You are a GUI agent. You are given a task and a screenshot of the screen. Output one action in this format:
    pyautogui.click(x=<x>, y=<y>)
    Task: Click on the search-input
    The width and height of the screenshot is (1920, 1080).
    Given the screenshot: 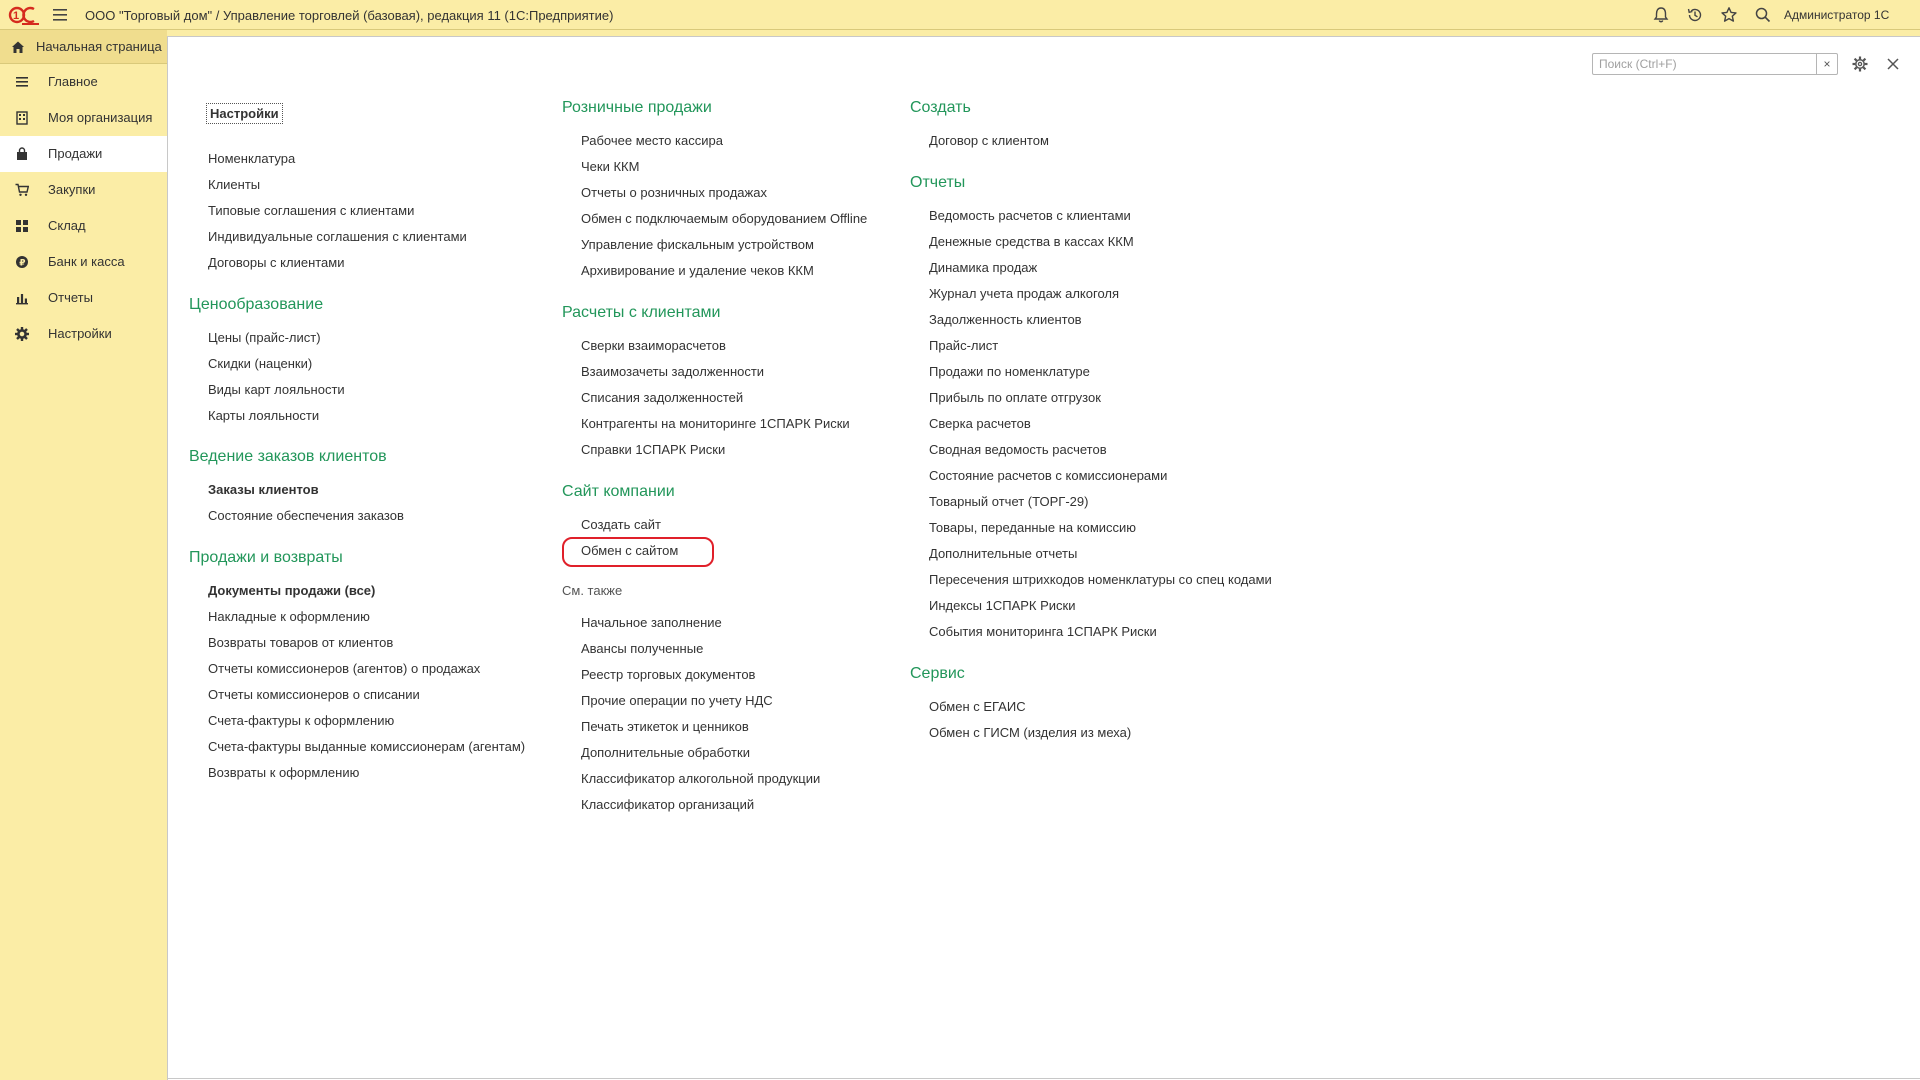 What is the action you would take?
    pyautogui.click(x=1714, y=64)
    